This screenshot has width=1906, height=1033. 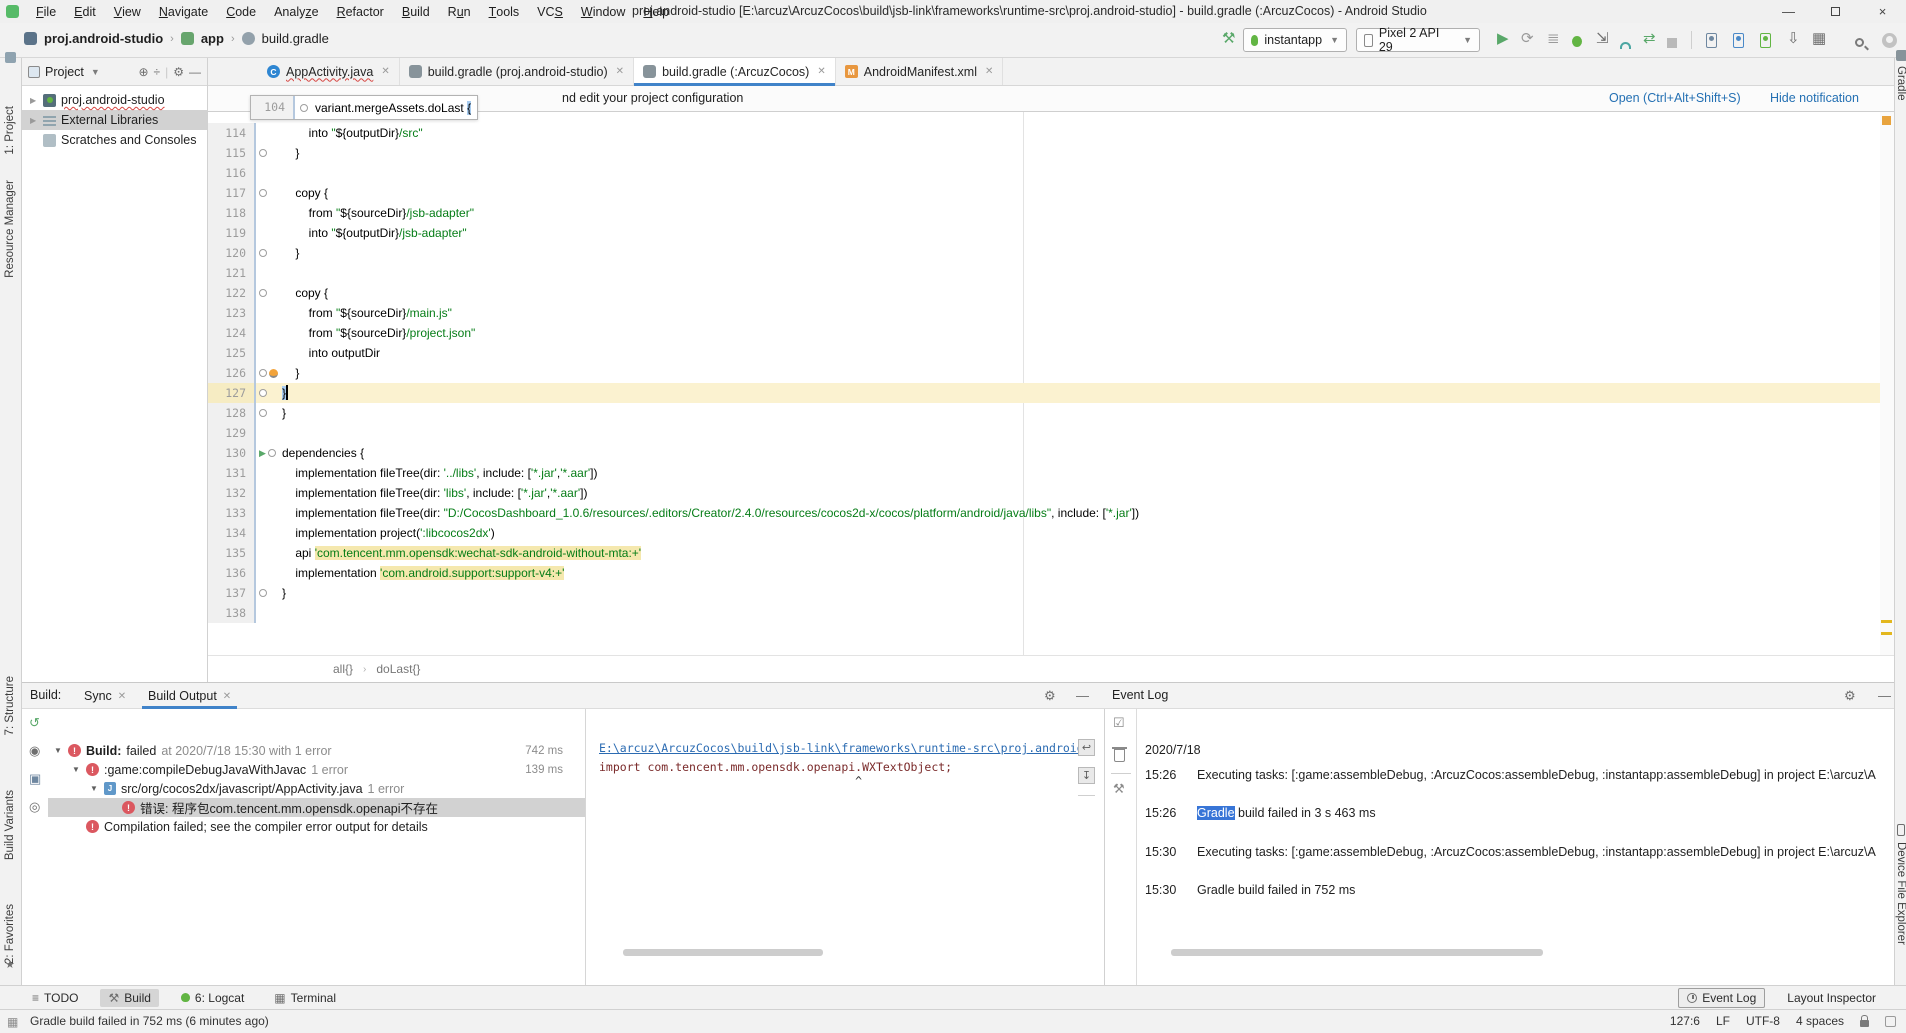 What do you see at coordinates (1672, 43) in the screenshot?
I see `stop-icon` at bounding box center [1672, 43].